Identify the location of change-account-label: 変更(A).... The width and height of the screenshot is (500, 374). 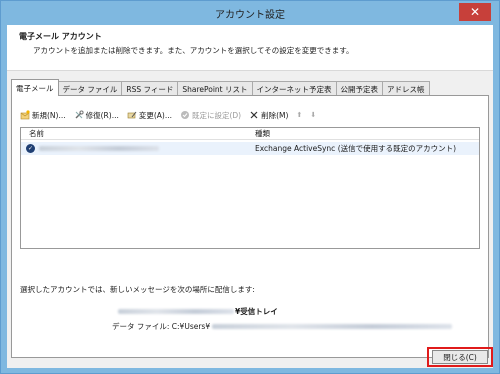
(155, 115).